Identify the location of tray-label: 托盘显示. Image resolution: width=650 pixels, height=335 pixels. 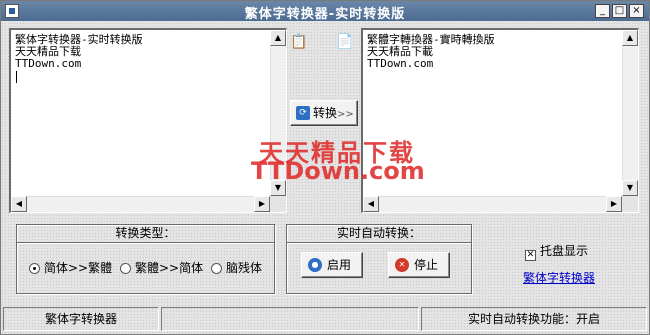
(564, 251).